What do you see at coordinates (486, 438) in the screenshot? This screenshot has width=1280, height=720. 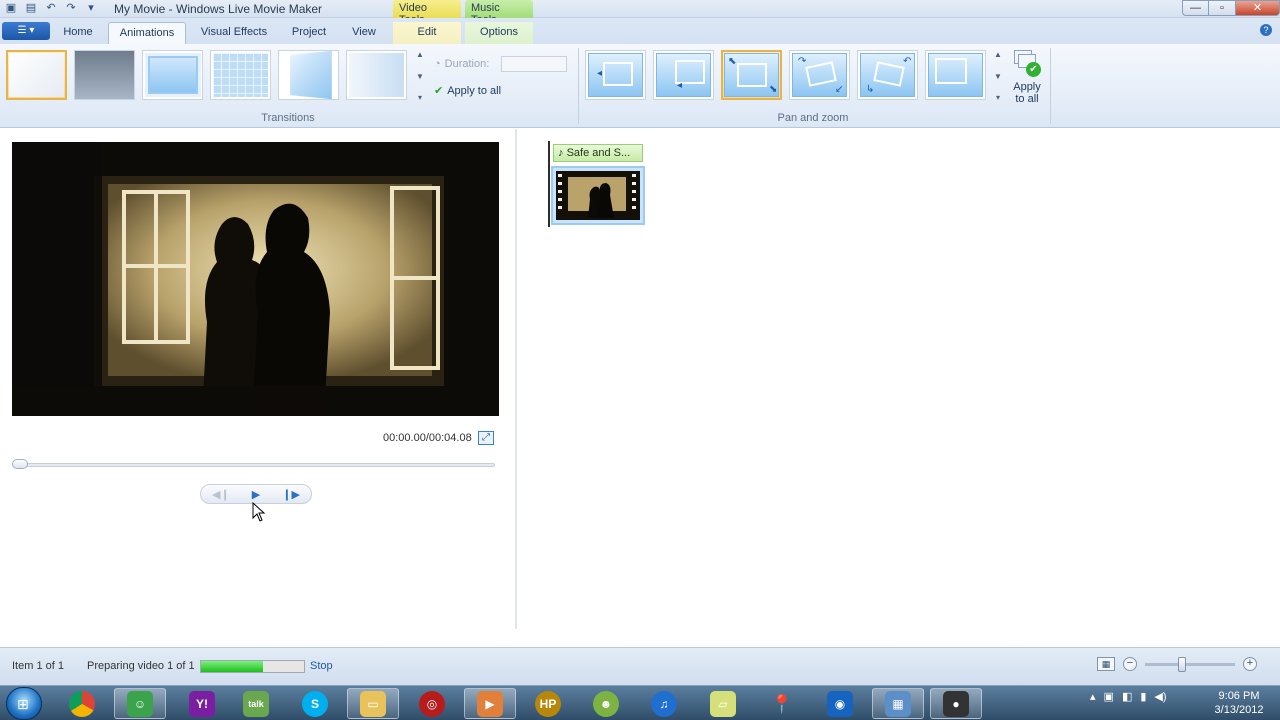 I see `fullscreen-preview-button: ⤢` at bounding box center [486, 438].